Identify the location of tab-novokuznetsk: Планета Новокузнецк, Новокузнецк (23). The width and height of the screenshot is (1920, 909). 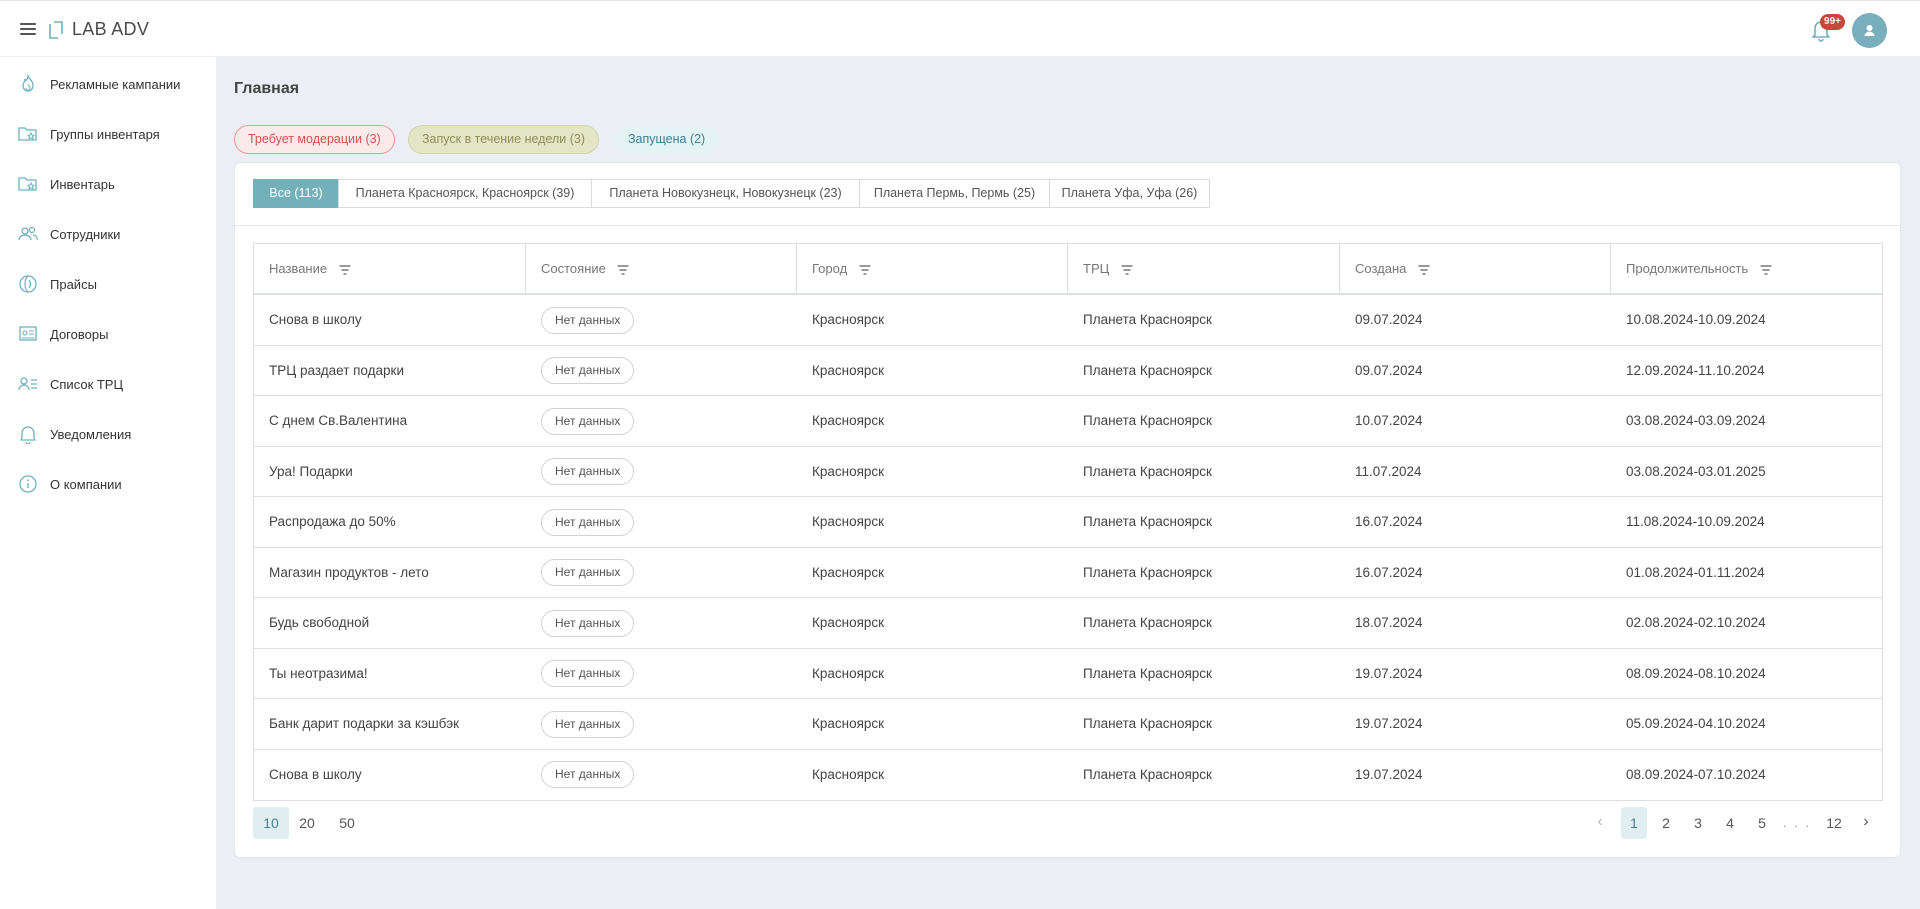
(725, 193).